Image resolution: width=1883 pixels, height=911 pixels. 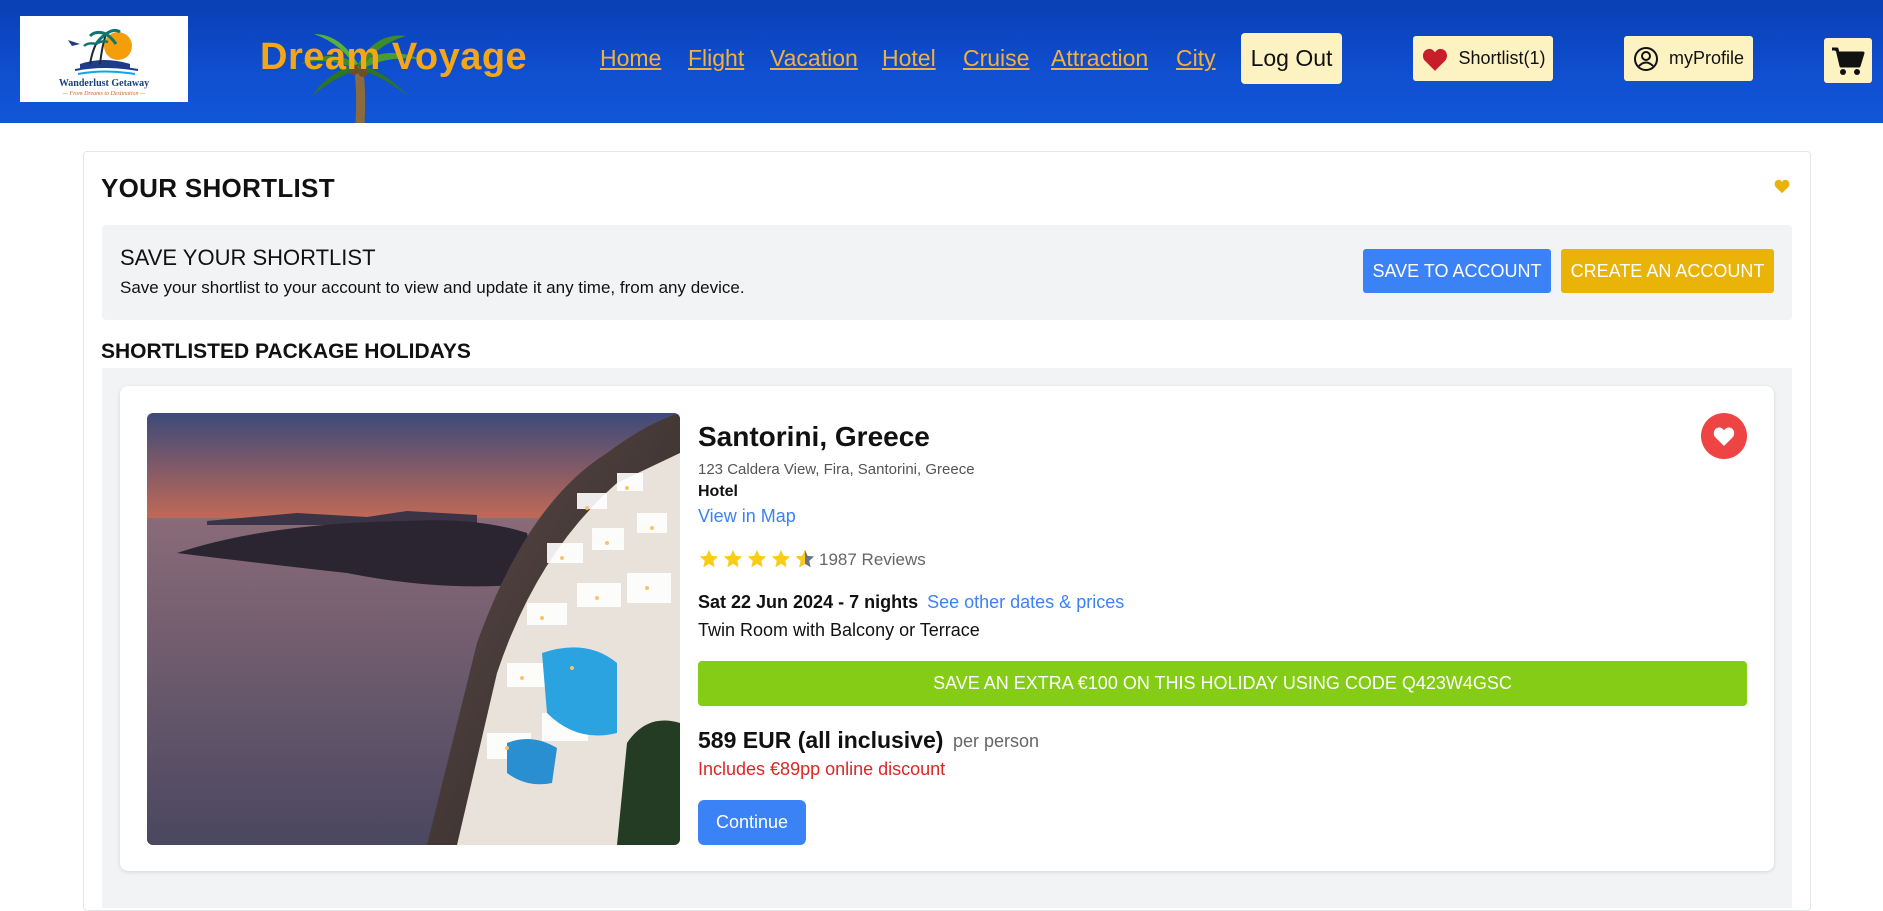 I want to click on package-type: Hotel, so click(x=718, y=491).